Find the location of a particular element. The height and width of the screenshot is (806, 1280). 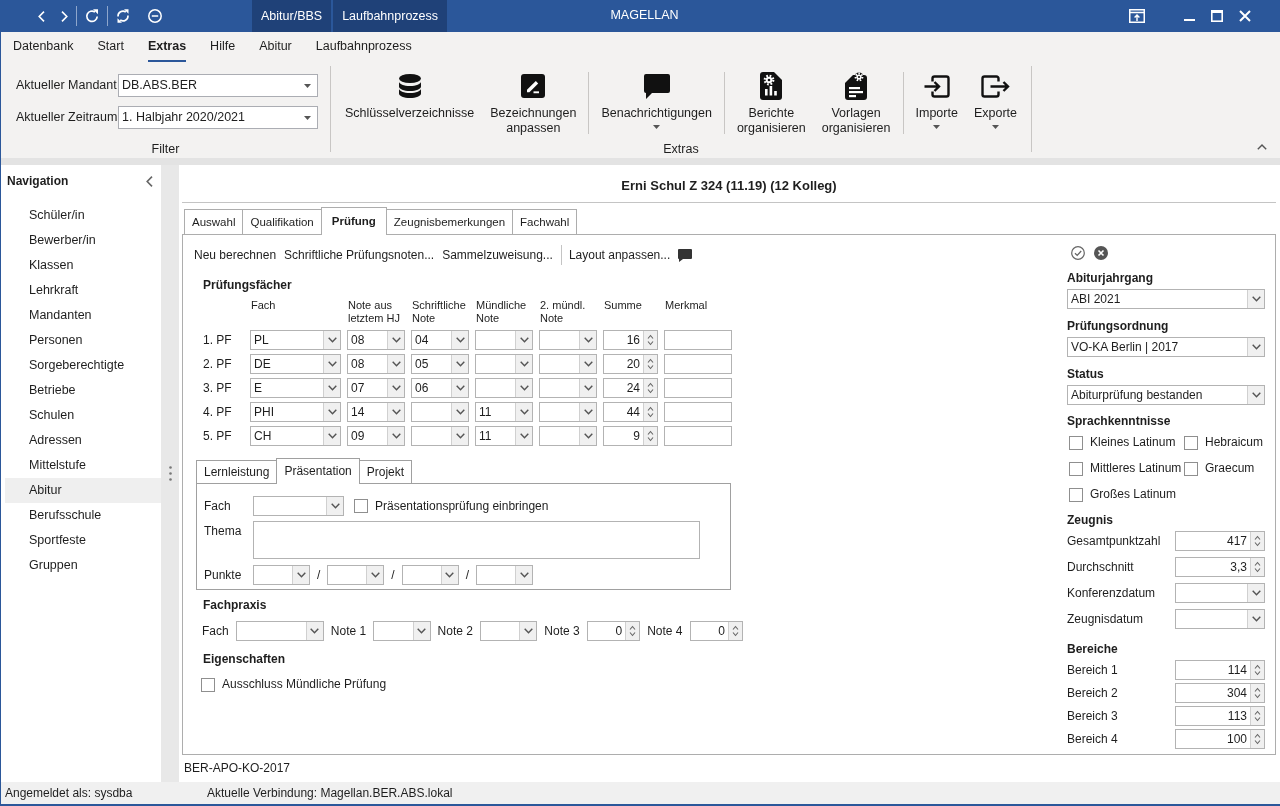

ribbon-button: Berichte organisieren is located at coordinates (771, 104).